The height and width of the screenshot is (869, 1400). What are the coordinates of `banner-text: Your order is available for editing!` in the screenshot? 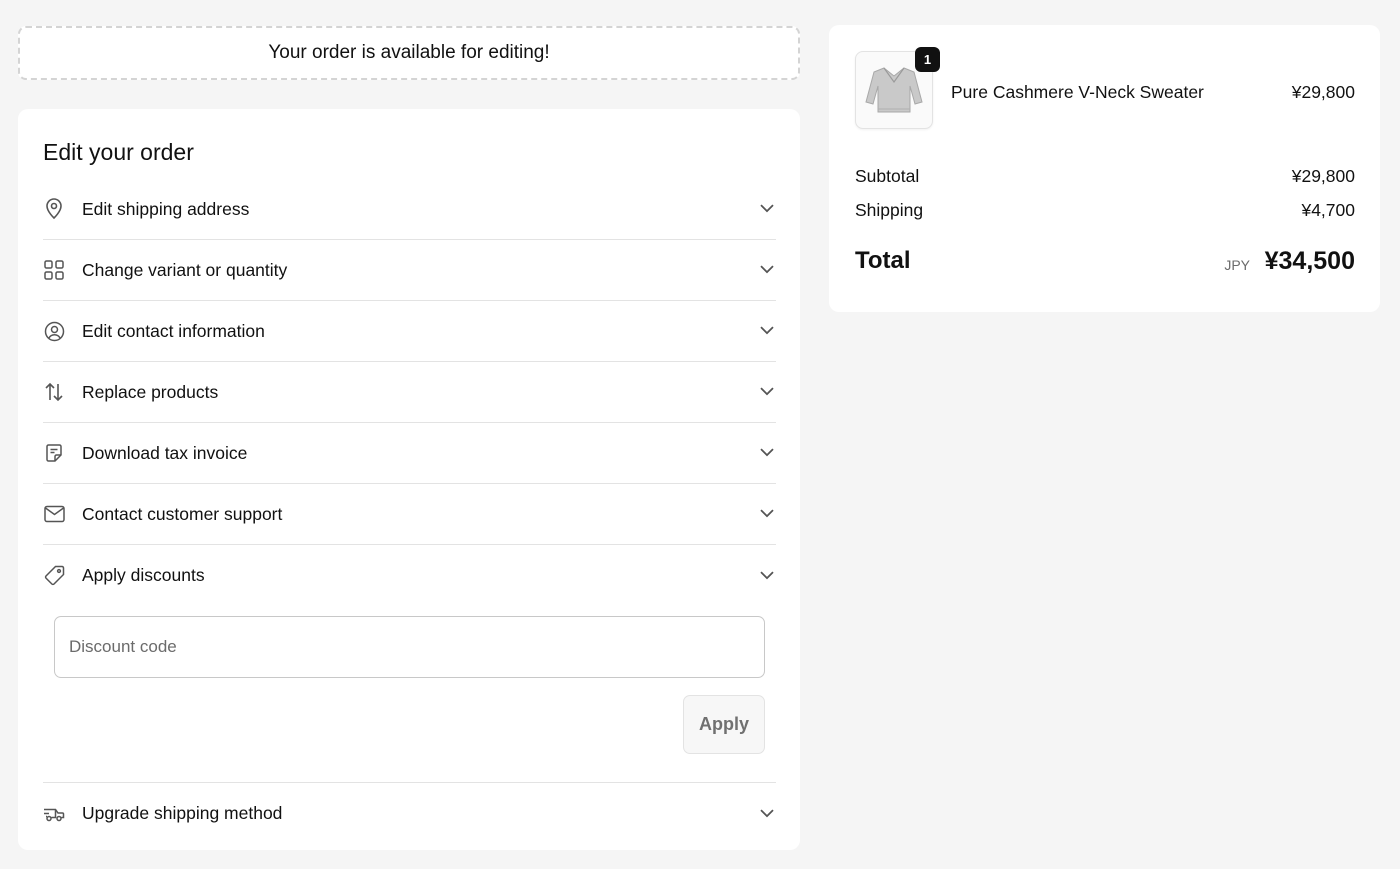 It's located at (409, 52).